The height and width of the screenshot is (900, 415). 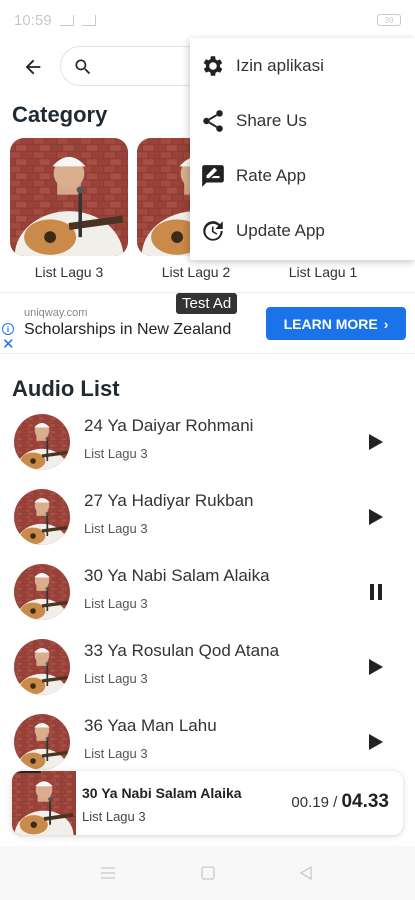 I want to click on audio-list-title: Audio List, so click(x=66, y=388).